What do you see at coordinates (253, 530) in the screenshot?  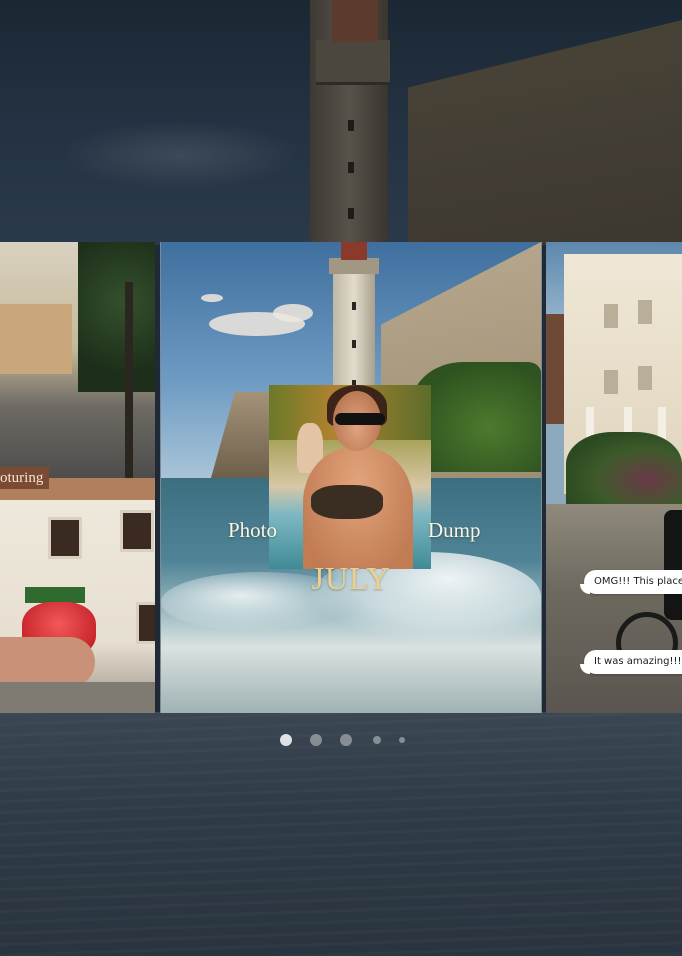 I see `title-word-left: Photo` at bounding box center [253, 530].